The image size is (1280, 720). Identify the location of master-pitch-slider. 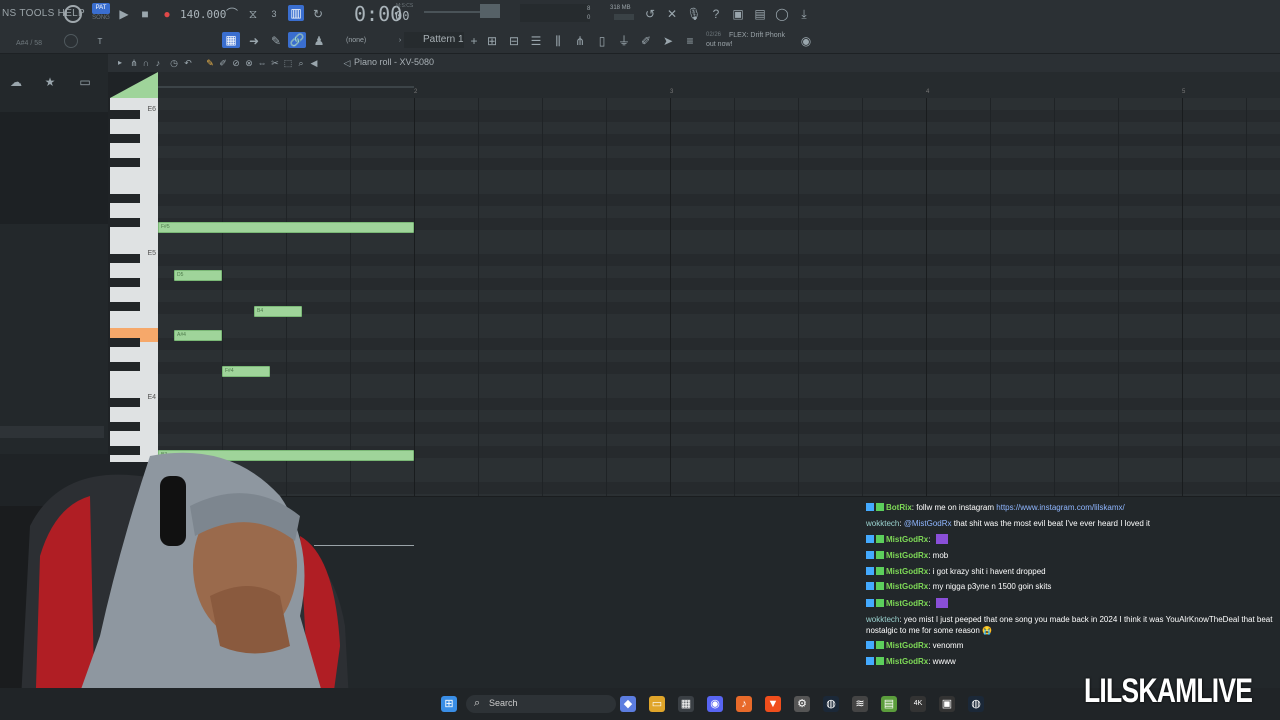
(452, 12).